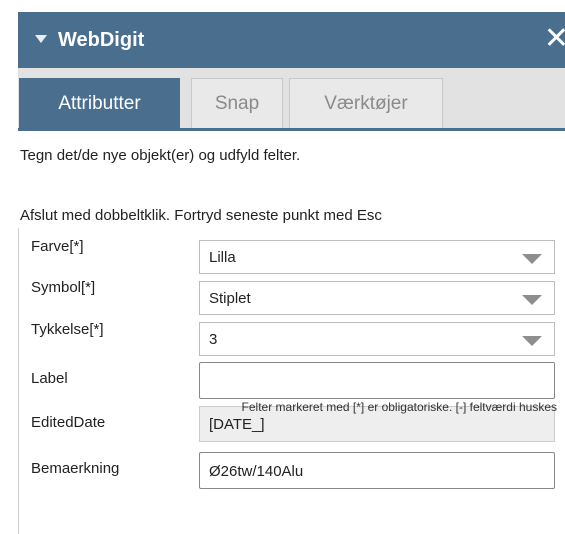  I want to click on tab-bar: Attributter Snap Værktøjer, so click(291, 98).